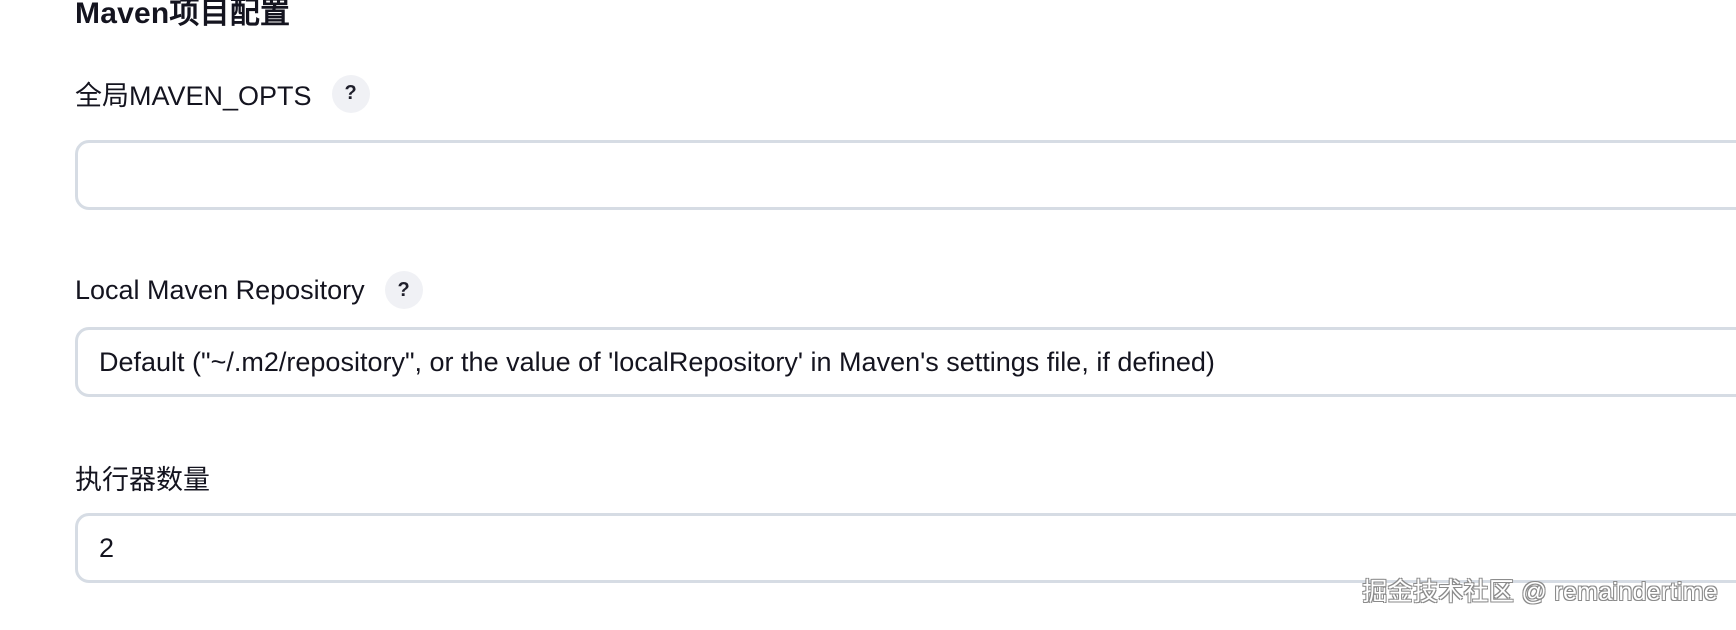  Describe the element at coordinates (350, 93) in the screenshot. I see `maven-opts-help-icon: ?` at that location.